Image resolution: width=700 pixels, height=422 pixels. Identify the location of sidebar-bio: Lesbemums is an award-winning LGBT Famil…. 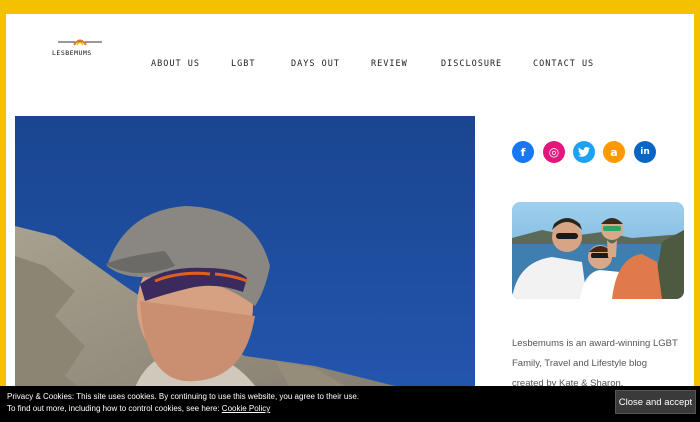
(599, 364).